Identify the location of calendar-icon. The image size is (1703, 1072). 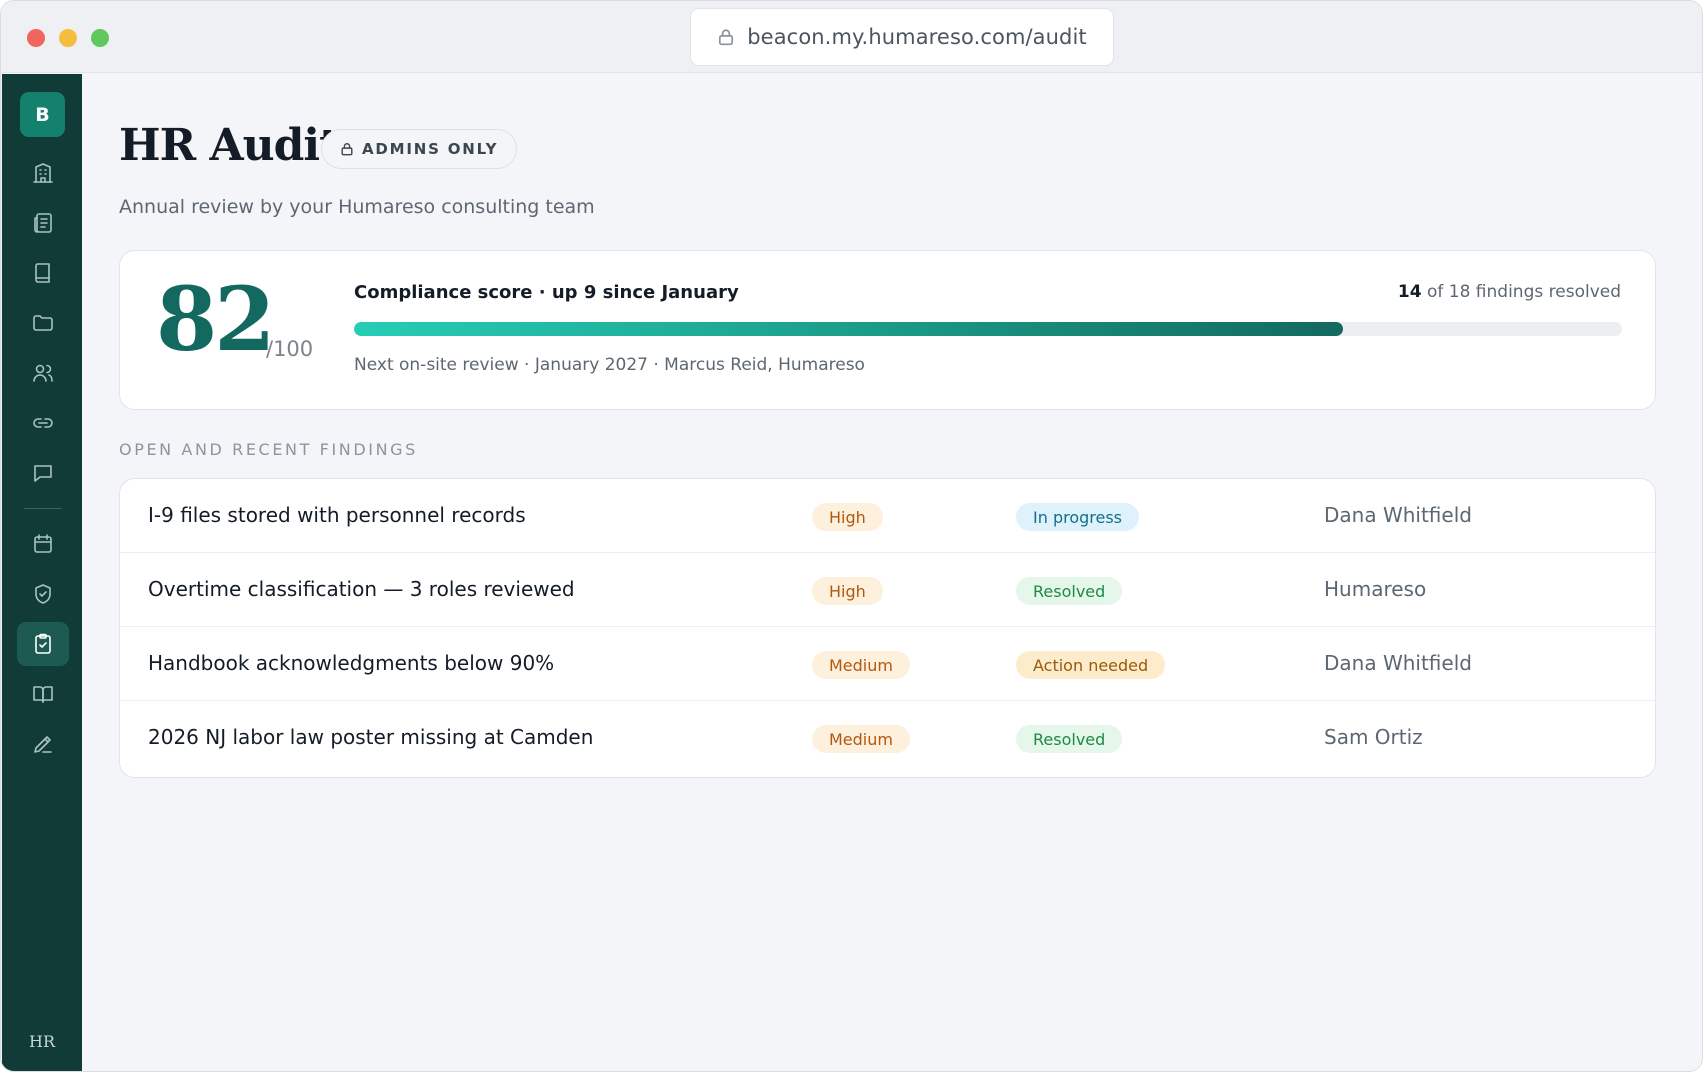
(43, 543).